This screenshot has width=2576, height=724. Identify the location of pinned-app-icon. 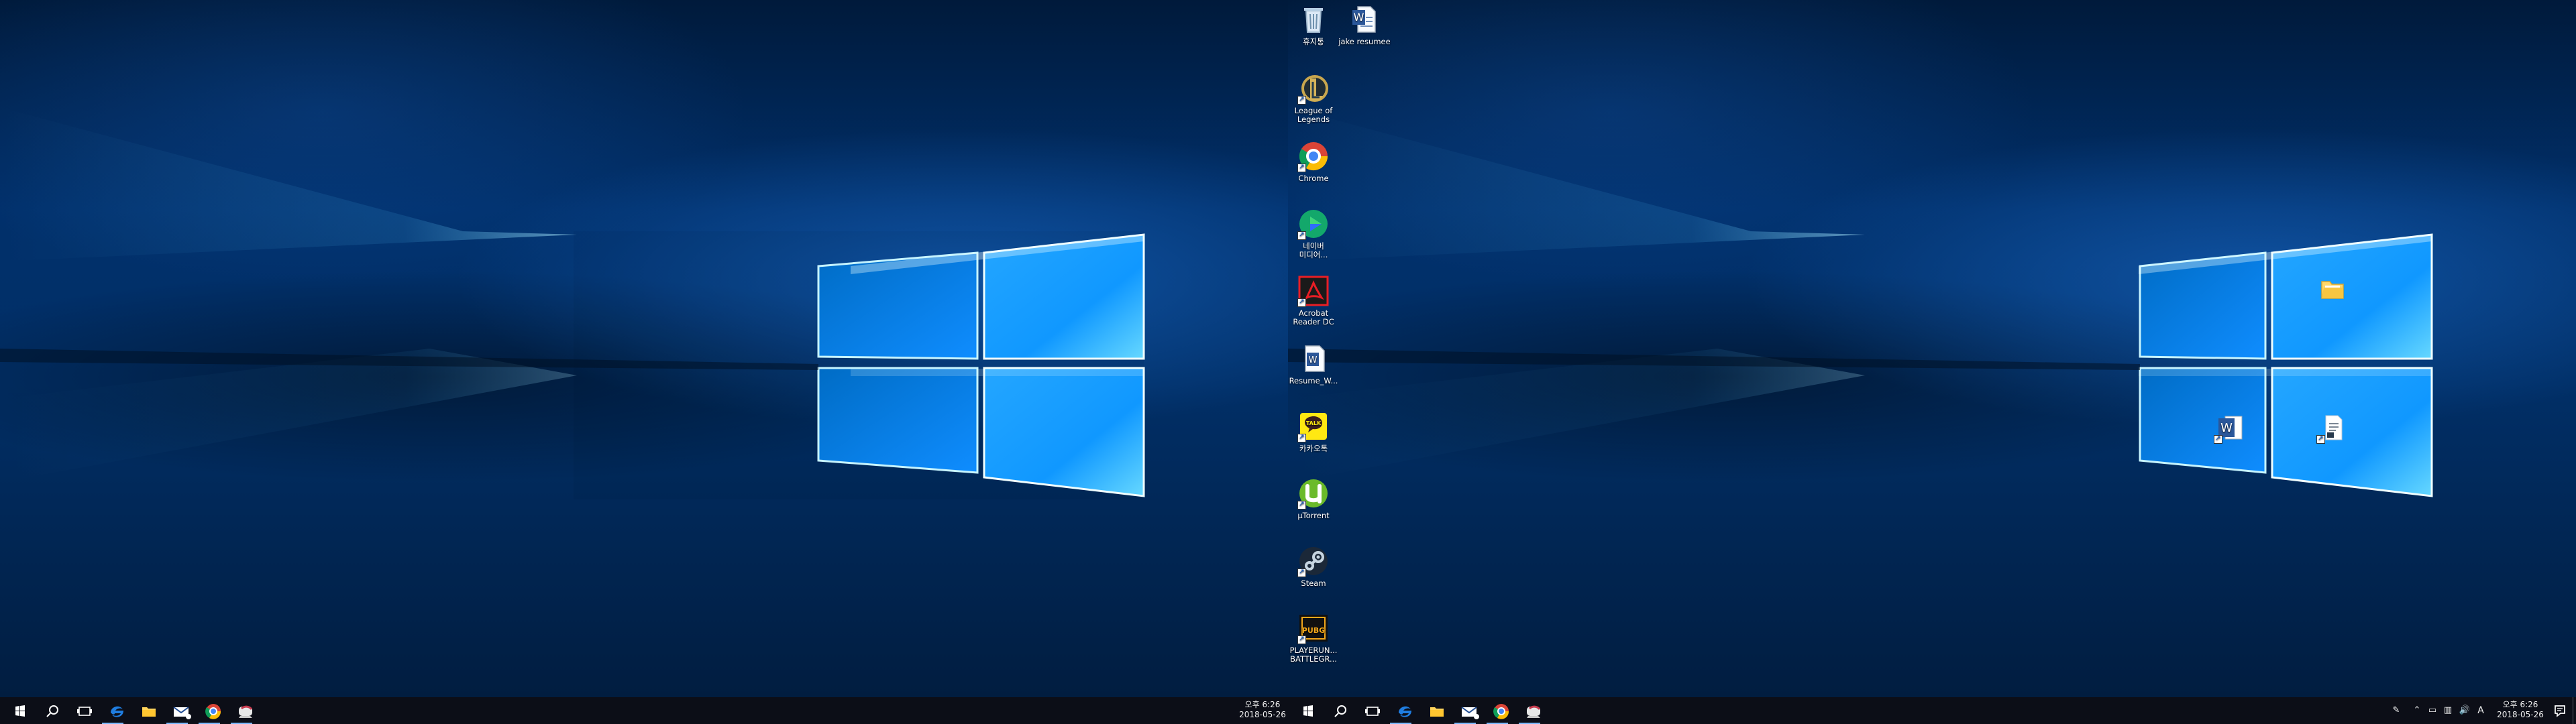
(1534, 711).